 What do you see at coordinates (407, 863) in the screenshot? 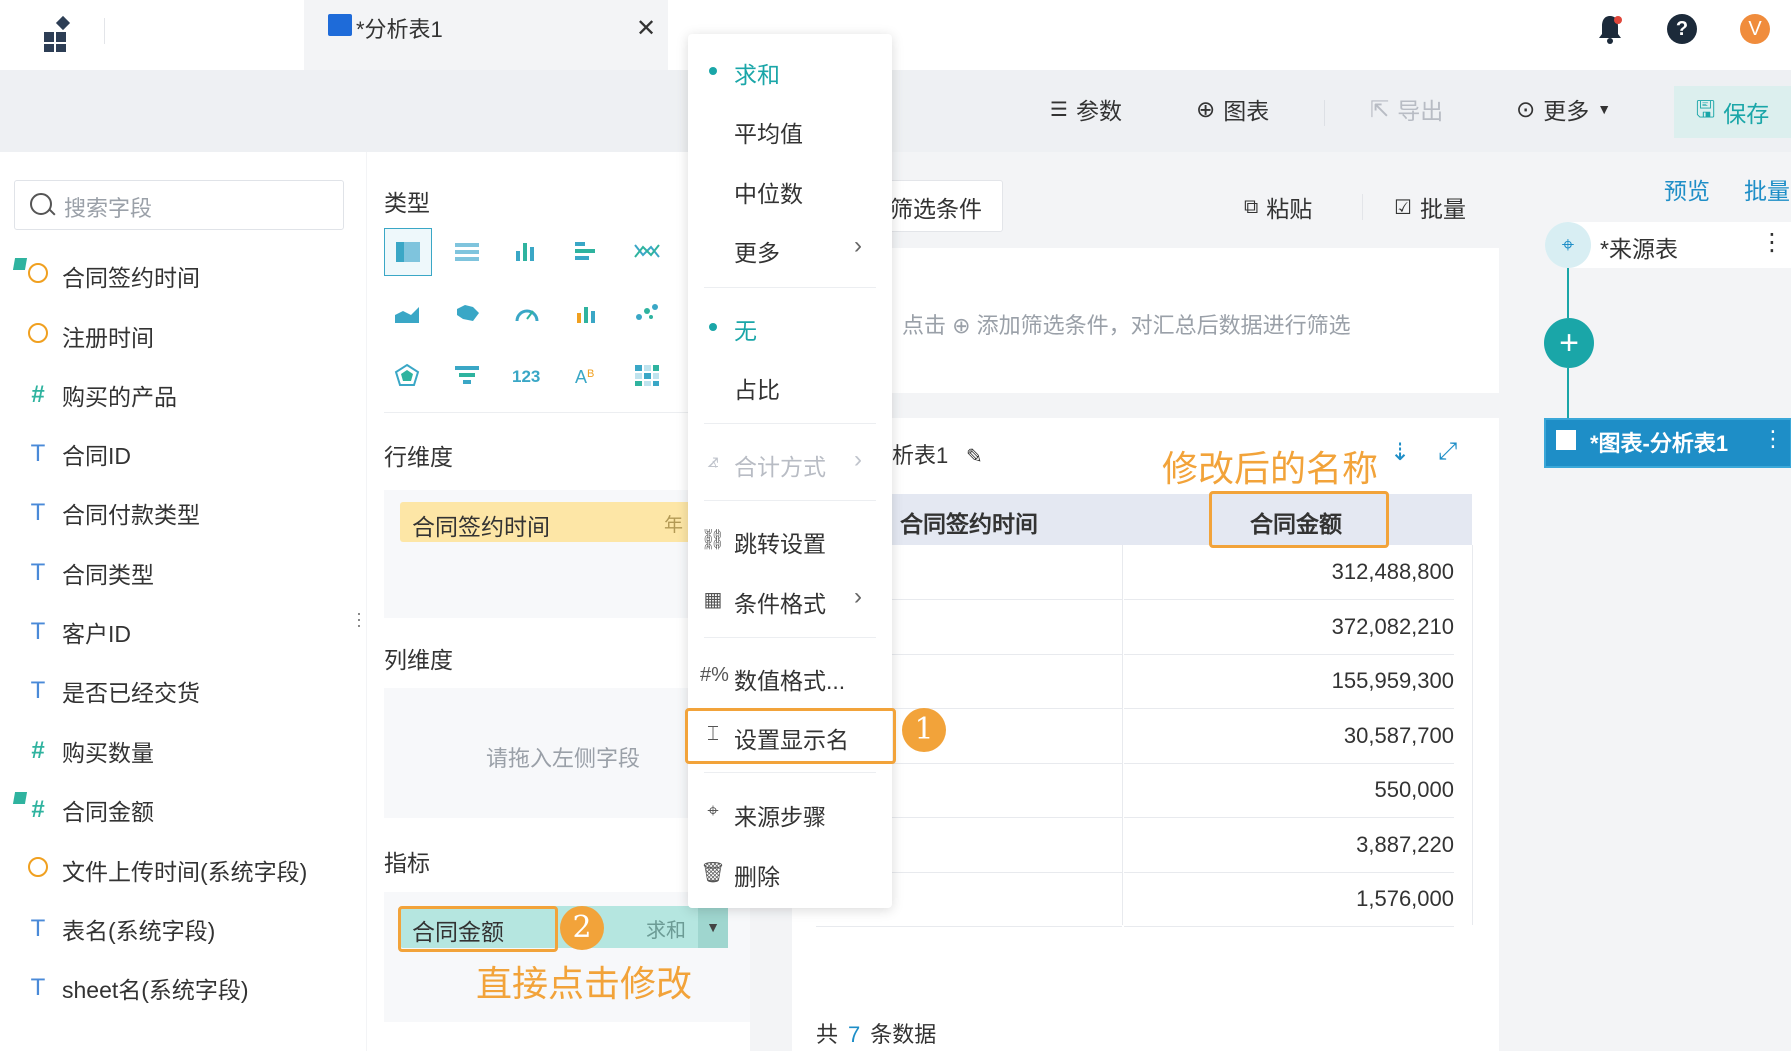
I see `metric-title: 指标` at bounding box center [407, 863].